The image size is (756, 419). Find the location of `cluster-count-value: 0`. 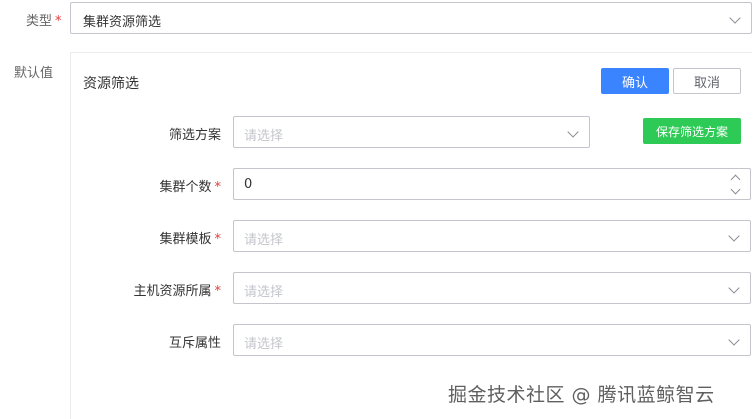

cluster-count-value: 0 is located at coordinates (248, 184).